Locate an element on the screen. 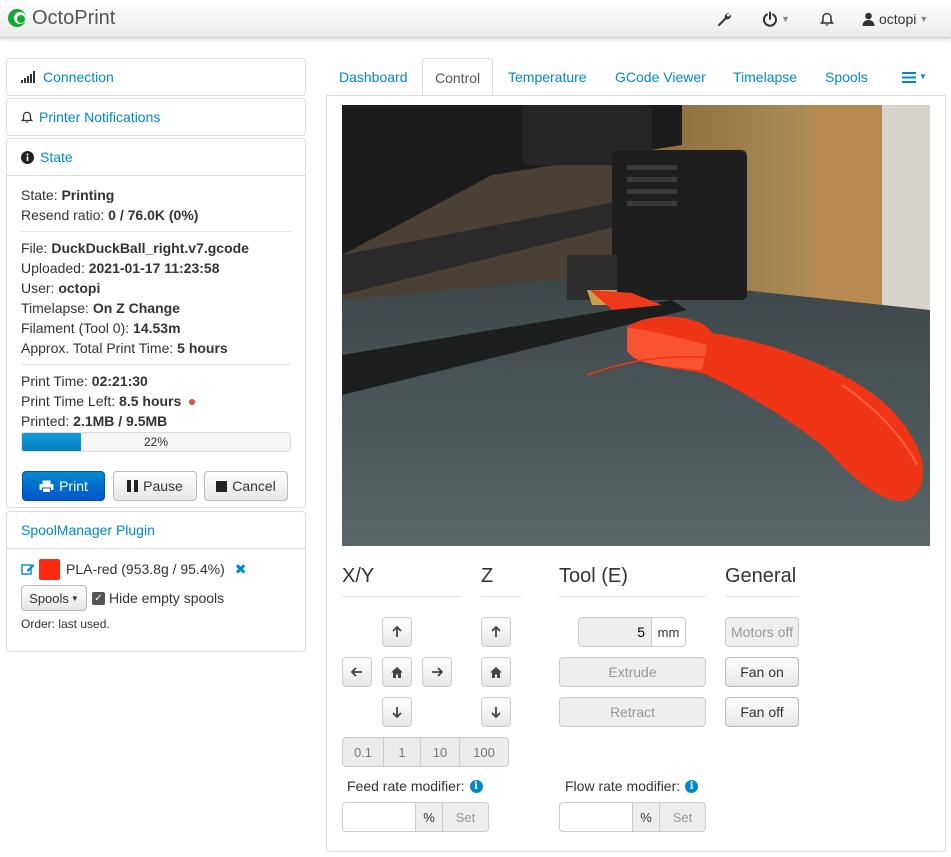  print-progress-label: 22% is located at coordinates (156, 442).